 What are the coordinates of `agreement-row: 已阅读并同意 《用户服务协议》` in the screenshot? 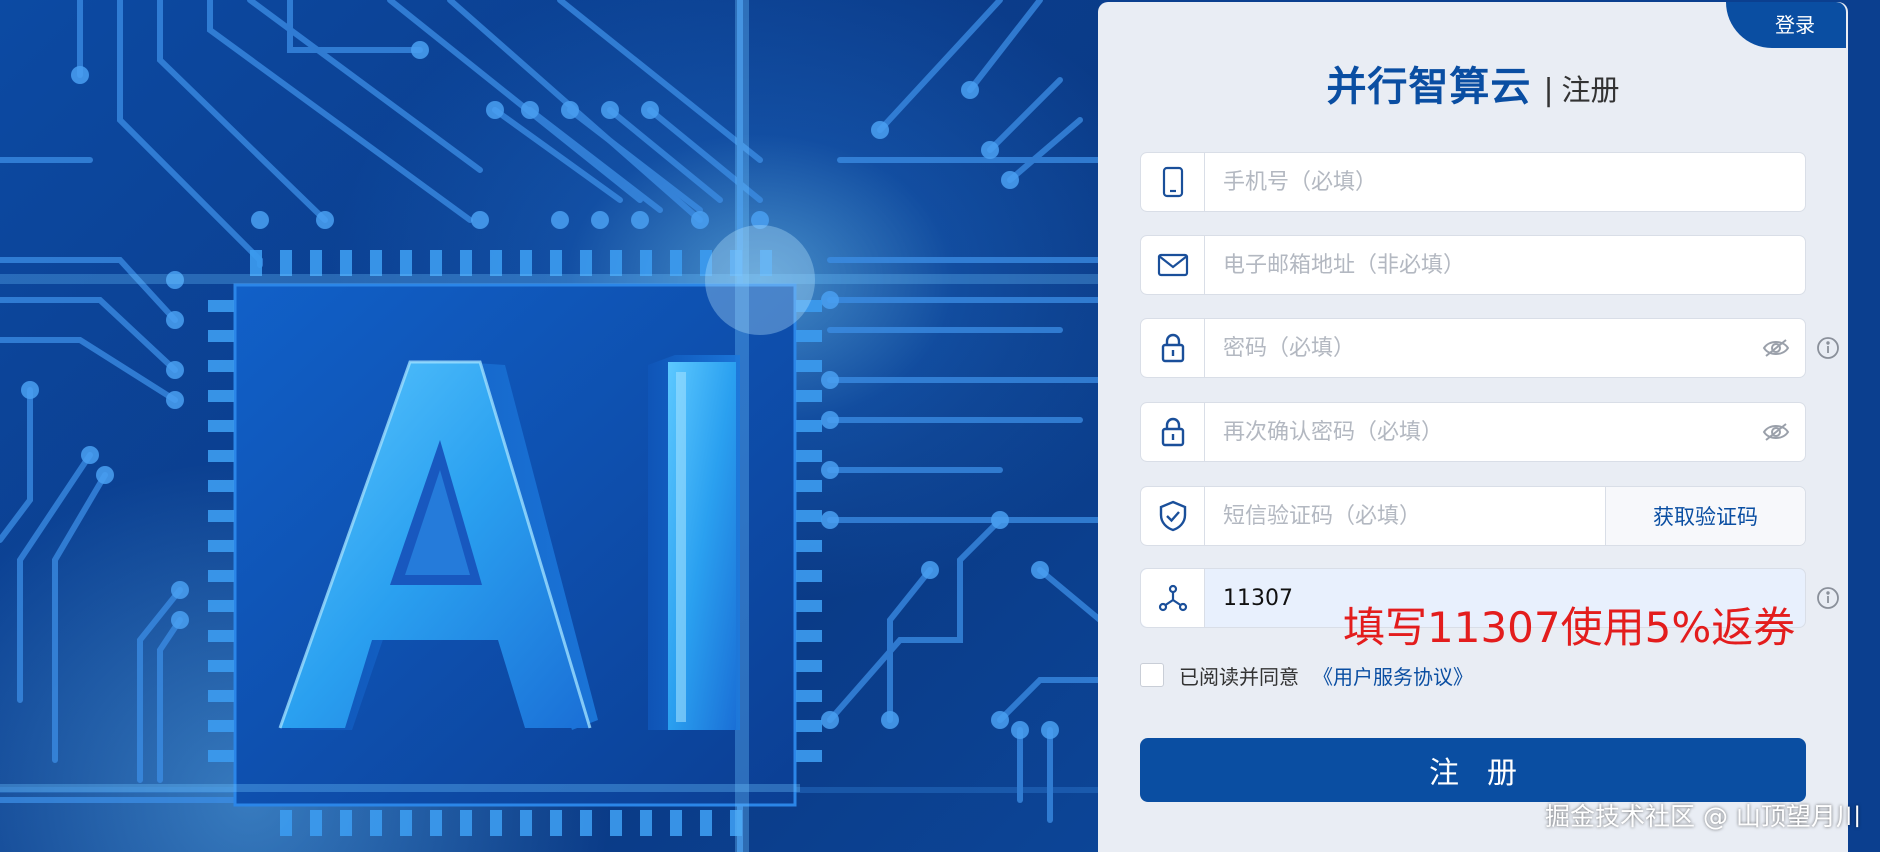 It's located at (1306, 675).